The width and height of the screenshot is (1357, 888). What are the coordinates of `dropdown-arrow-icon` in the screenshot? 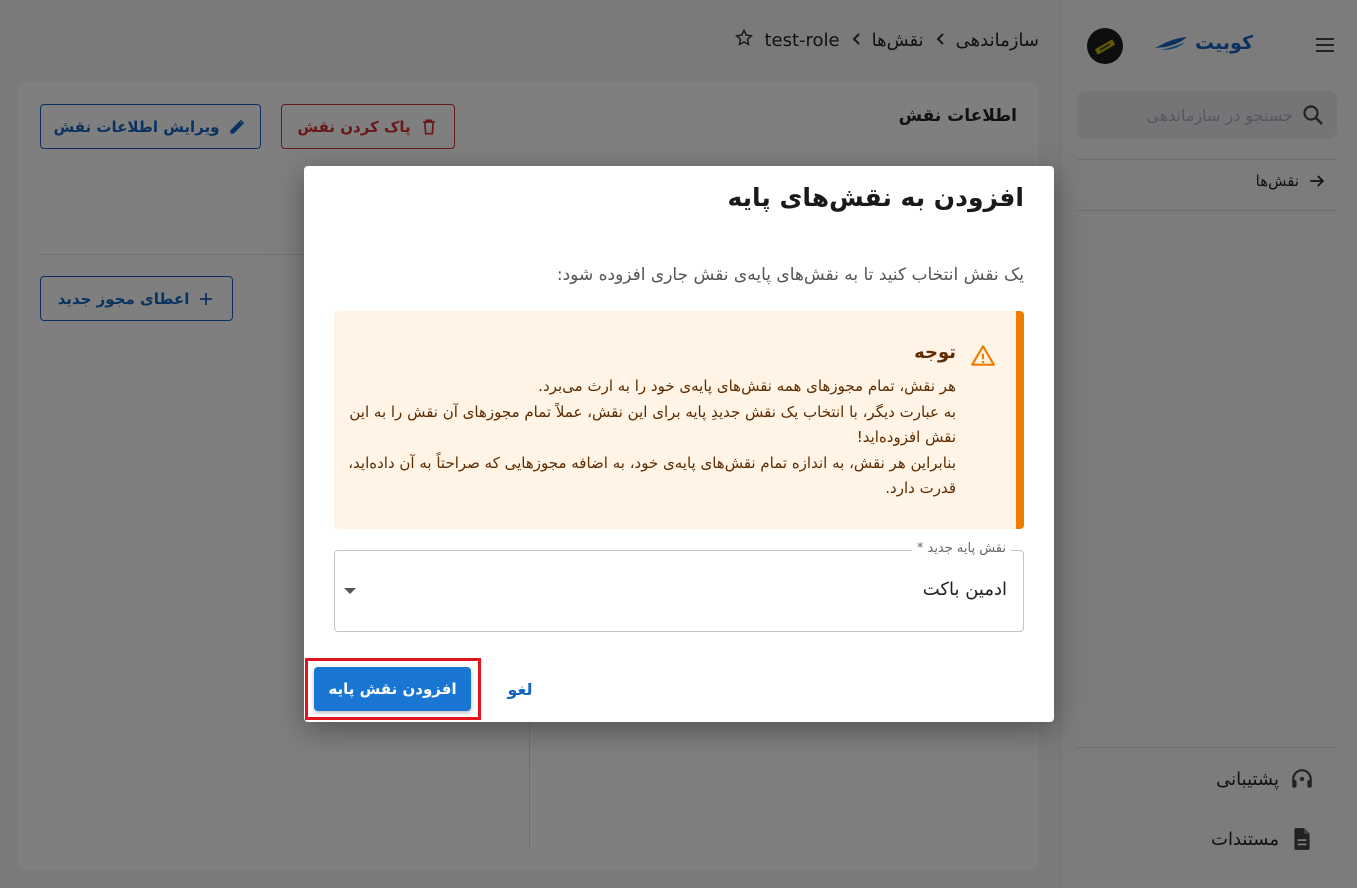 It's located at (350, 591).